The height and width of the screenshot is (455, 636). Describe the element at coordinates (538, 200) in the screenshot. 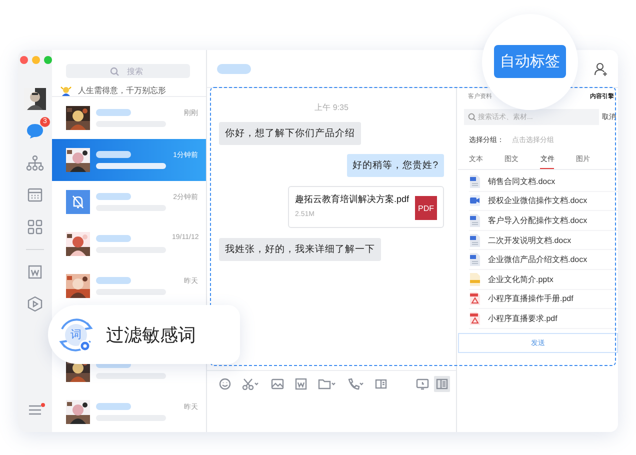

I see `file-list-item: 授权企业微信操作文档.docx` at that location.